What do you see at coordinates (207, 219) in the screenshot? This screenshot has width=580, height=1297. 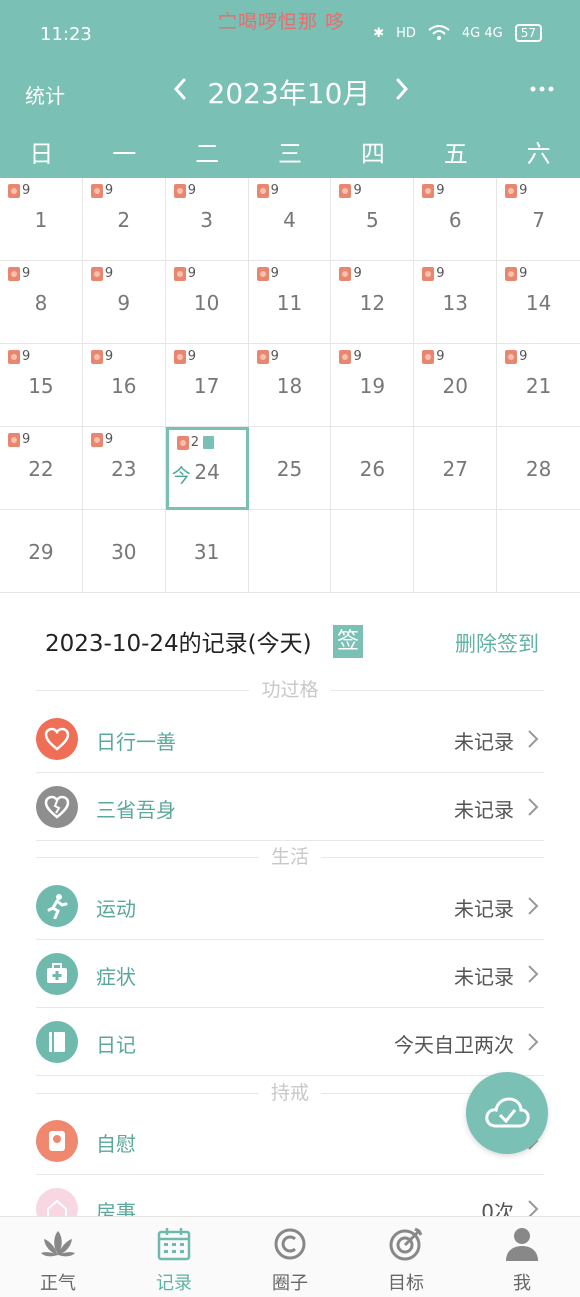 I see `calendar-day: 93` at bounding box center [207, 219].